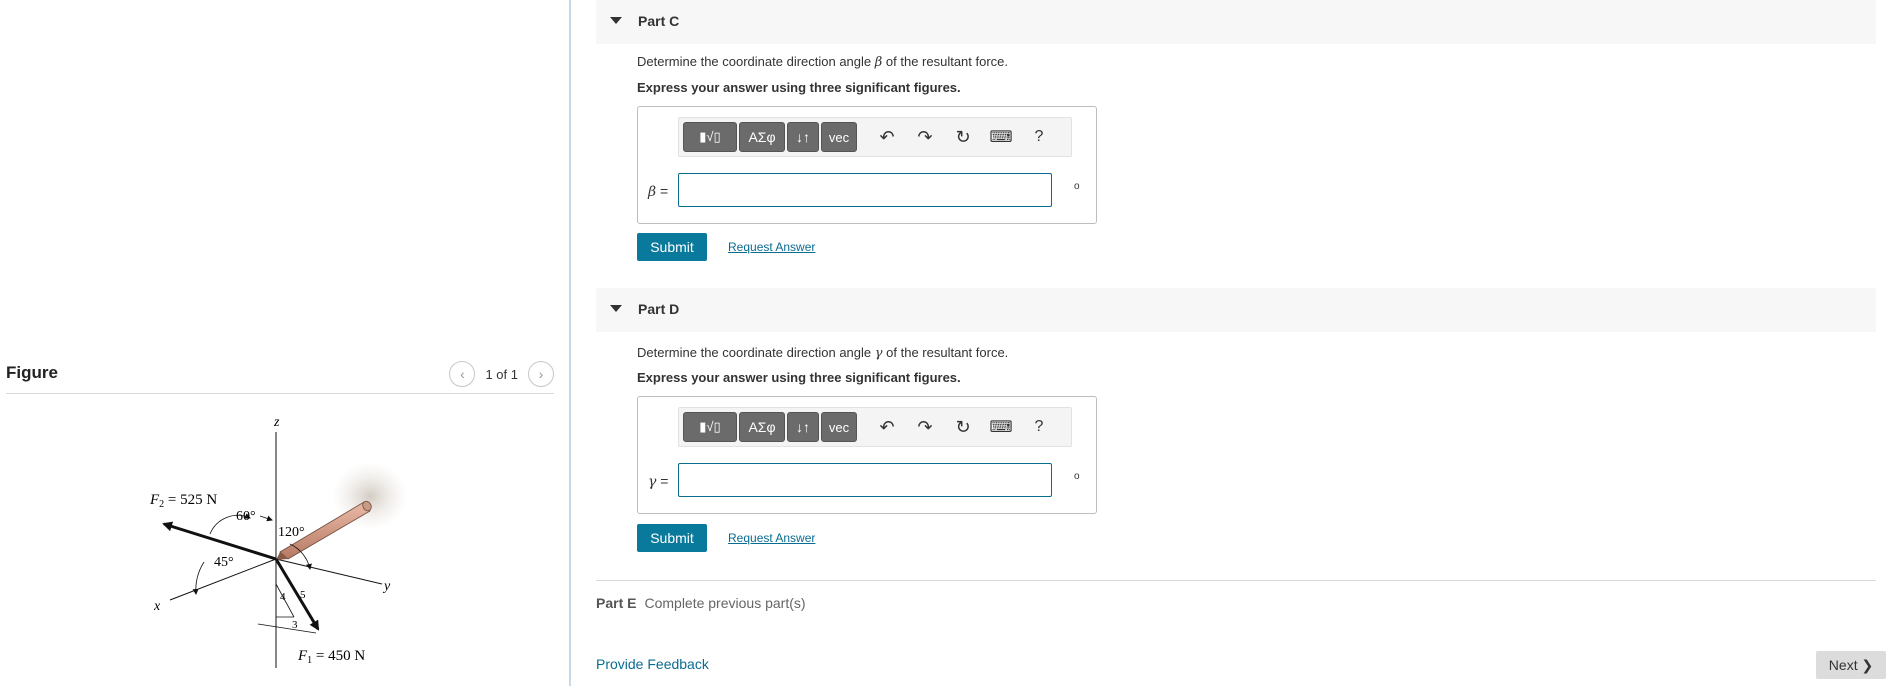 This screenshot has width=1886, height=686. What do you see at coordinates (183, 501) in the screenshot?
I see `f2-label: F2 = 525 N` at bounding box center [183, 501].